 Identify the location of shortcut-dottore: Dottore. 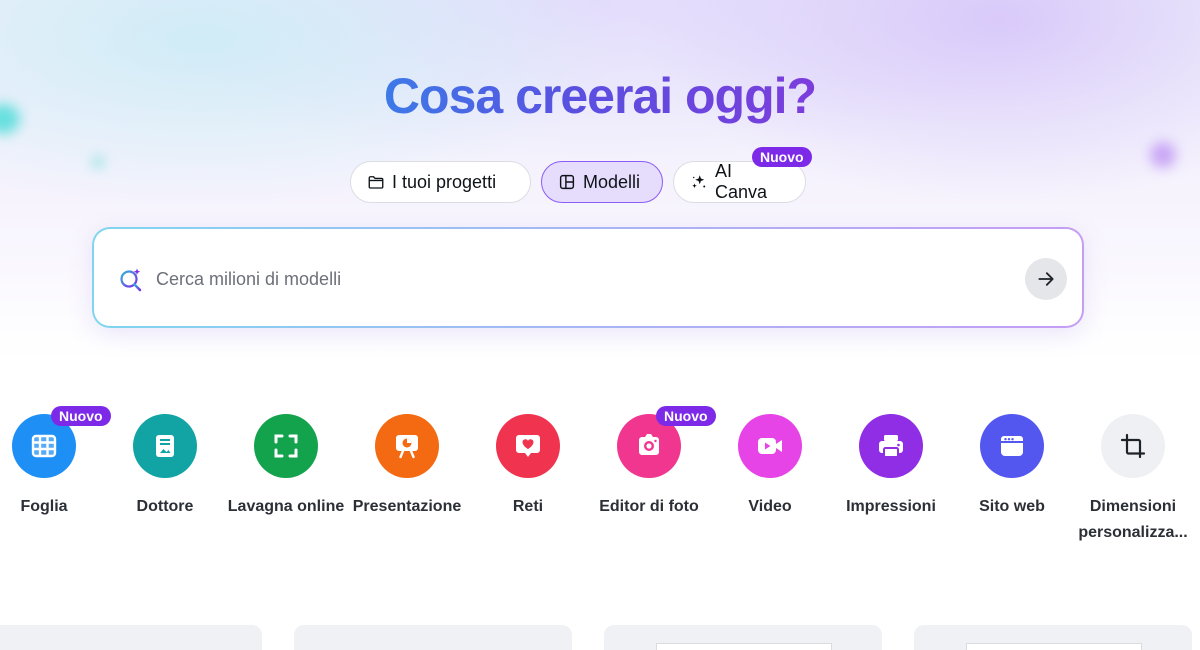
(165, 467).